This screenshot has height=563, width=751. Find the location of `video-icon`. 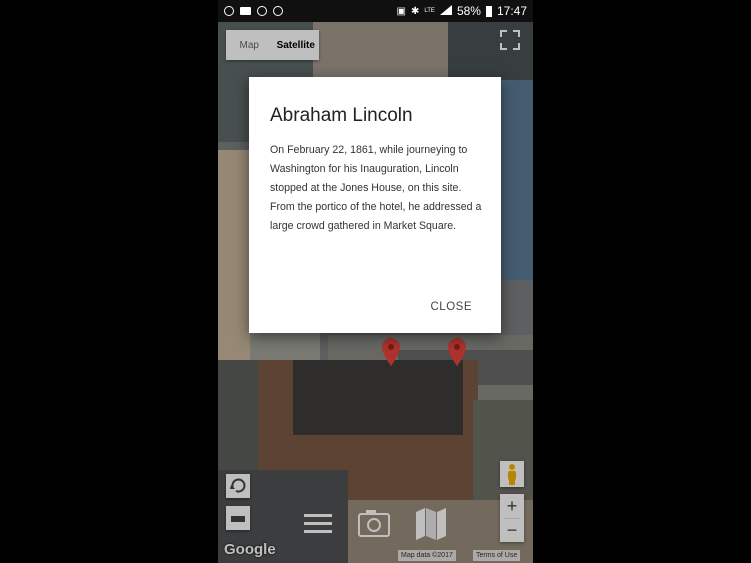

video-icon is located at coordinates (245, 11).